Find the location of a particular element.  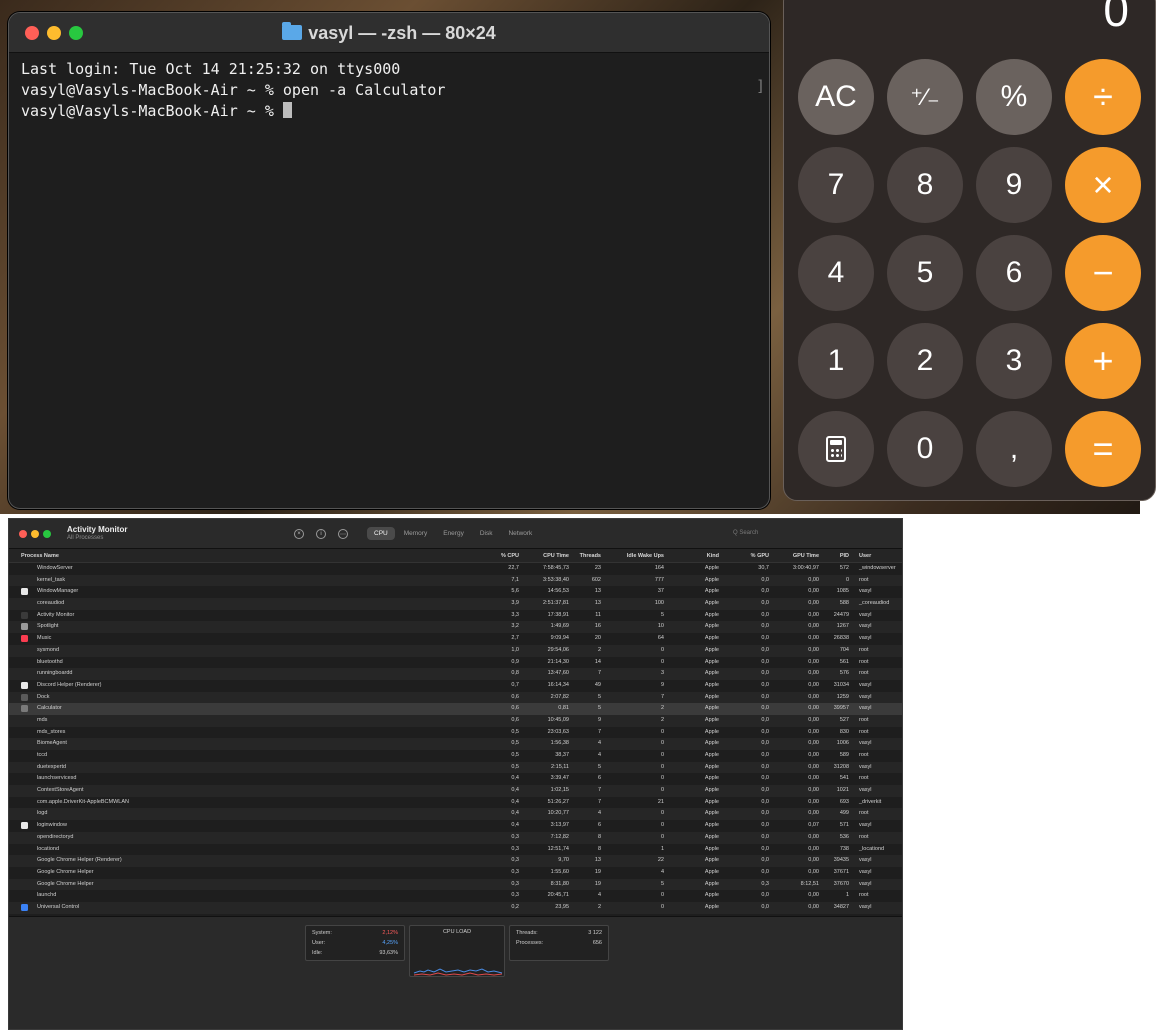

minimize-button is located at coordinates (35, 534).